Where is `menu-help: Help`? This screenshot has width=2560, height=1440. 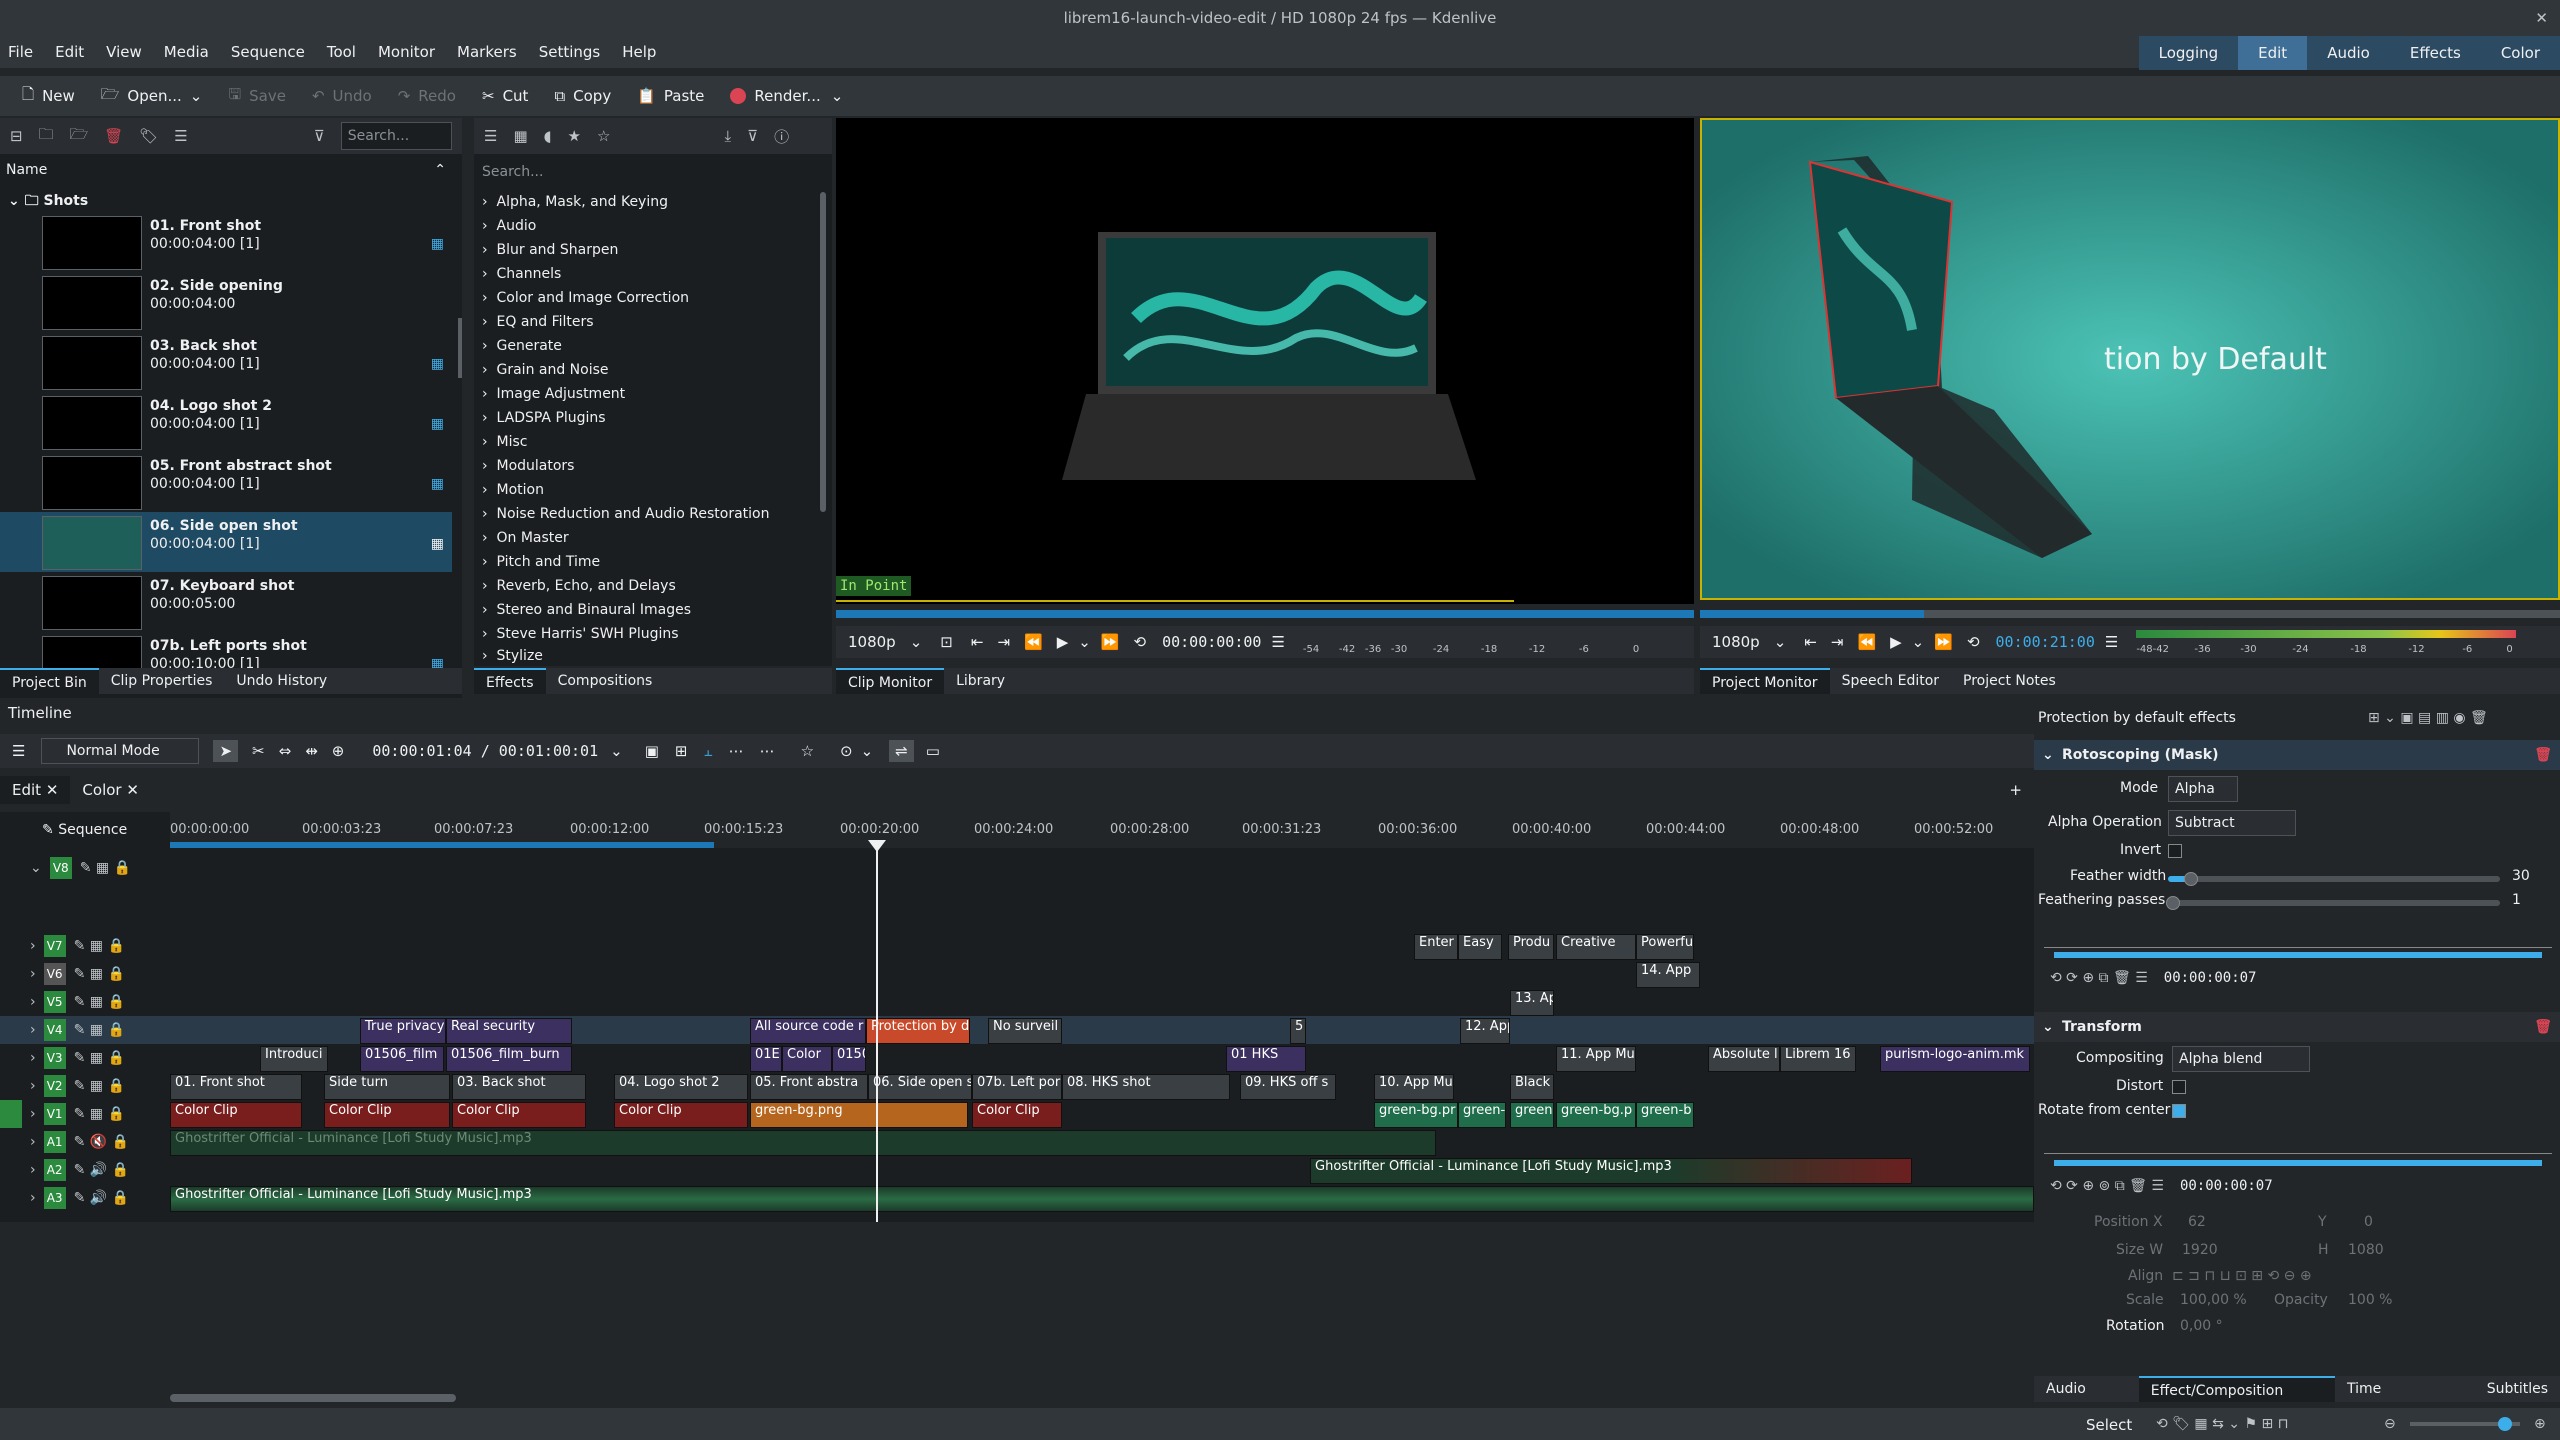
menu-help: Help is located at coordinates (639, 52).